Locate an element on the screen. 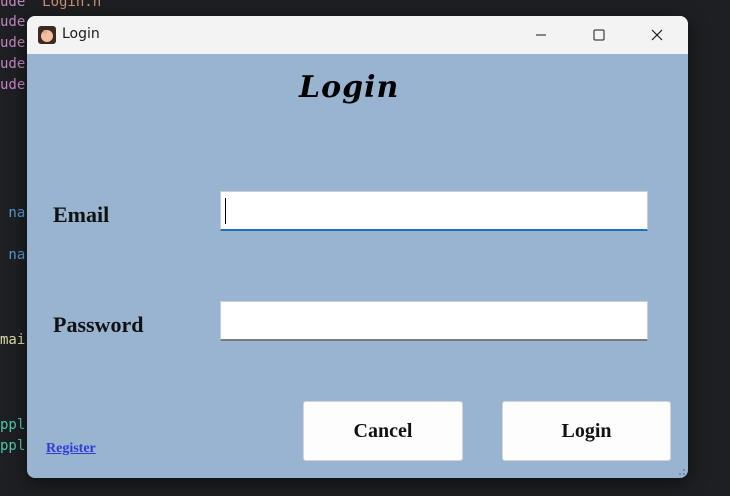 The image size is (730, 496). minimize-button is located at coordinates (541, 35).